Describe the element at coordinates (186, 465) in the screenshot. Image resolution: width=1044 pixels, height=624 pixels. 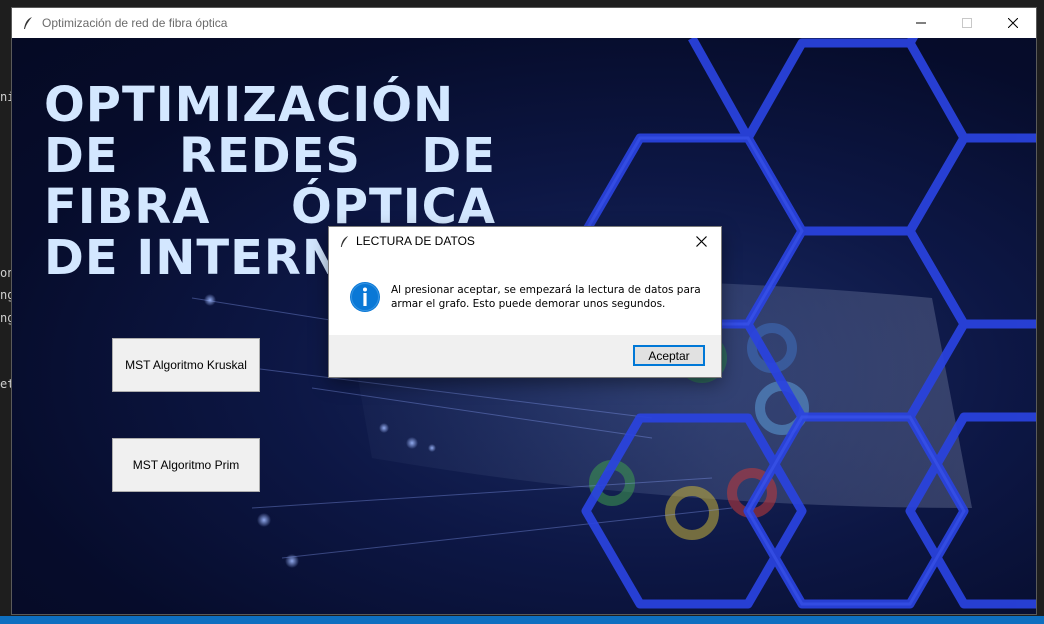
I see `prim-button: MST Algoritmo Prim` at that location.